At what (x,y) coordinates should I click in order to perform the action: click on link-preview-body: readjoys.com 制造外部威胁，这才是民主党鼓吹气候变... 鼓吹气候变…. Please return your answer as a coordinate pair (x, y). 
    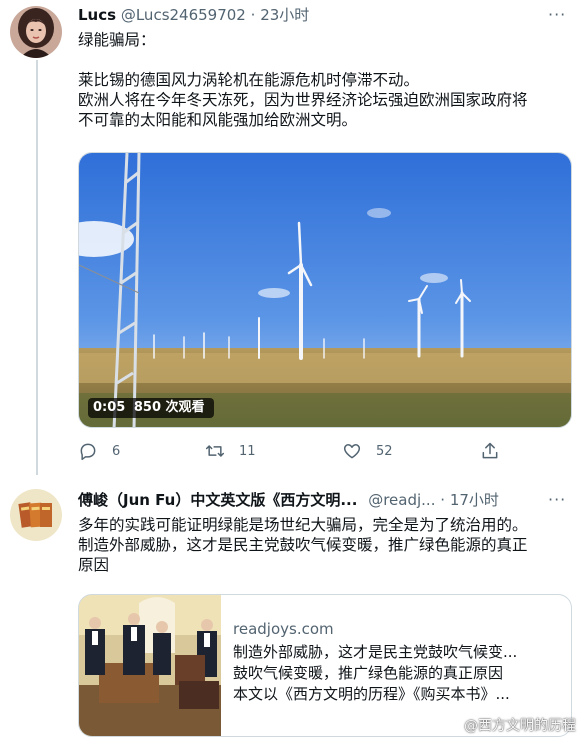
    Looking at the image, I should click on (397, 662).